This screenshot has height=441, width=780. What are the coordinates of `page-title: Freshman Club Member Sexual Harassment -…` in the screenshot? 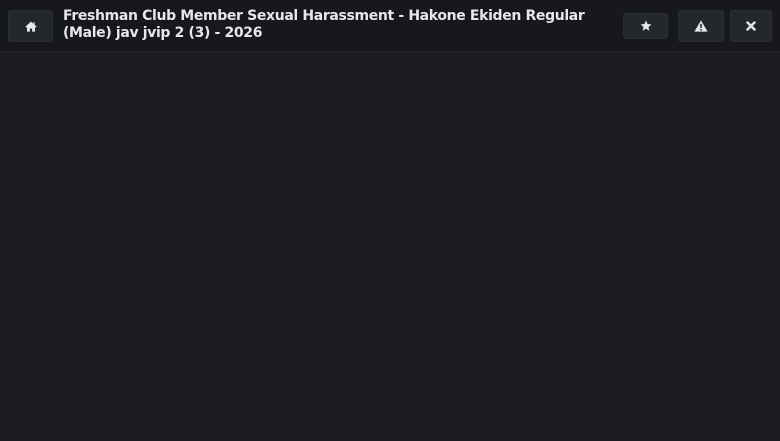 It's located at (324, 24).